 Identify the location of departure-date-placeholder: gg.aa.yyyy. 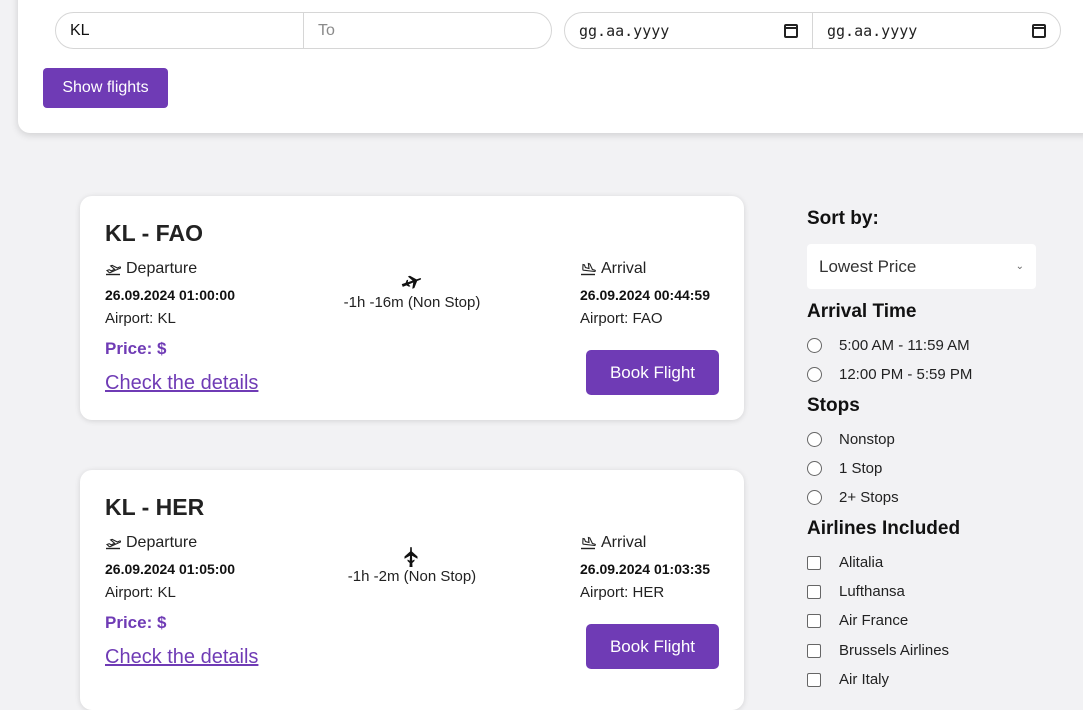
(624, 30).